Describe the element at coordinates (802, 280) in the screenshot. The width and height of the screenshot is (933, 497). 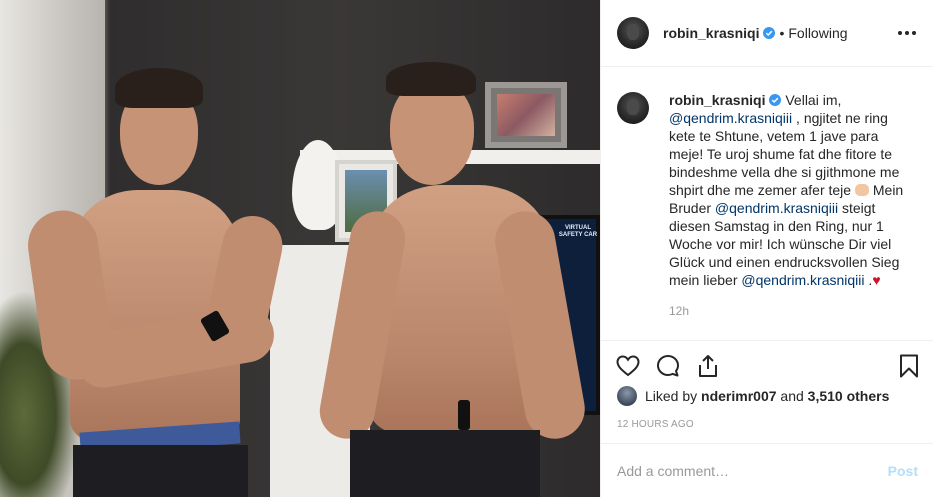
I see `caption-mention-3: @qendrim.krasniqiii` at that location.